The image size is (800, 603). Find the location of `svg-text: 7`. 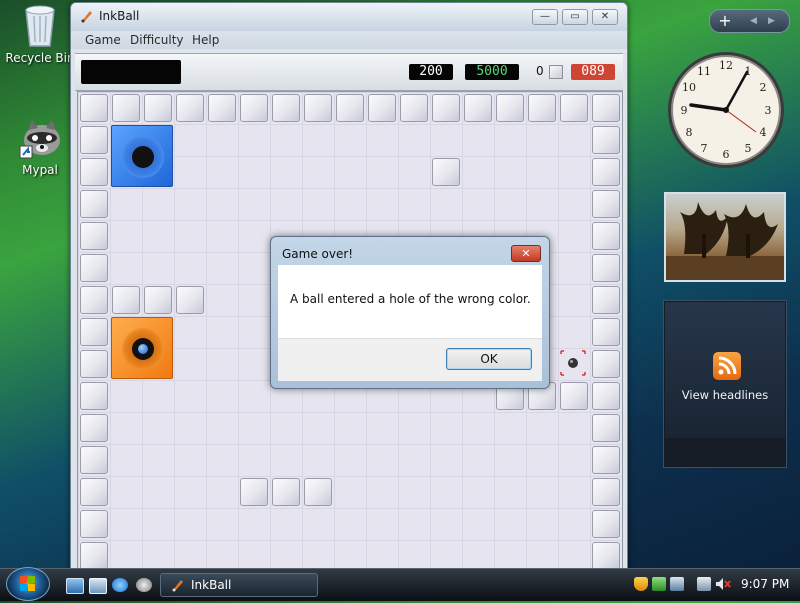

svg-text: 7 is located at coordinates (704, 148).